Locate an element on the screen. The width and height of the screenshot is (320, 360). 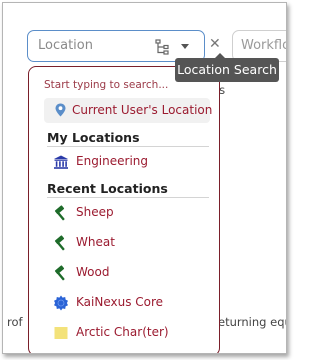
location-search-placeholder: Location is located at coordinates (65, 45).